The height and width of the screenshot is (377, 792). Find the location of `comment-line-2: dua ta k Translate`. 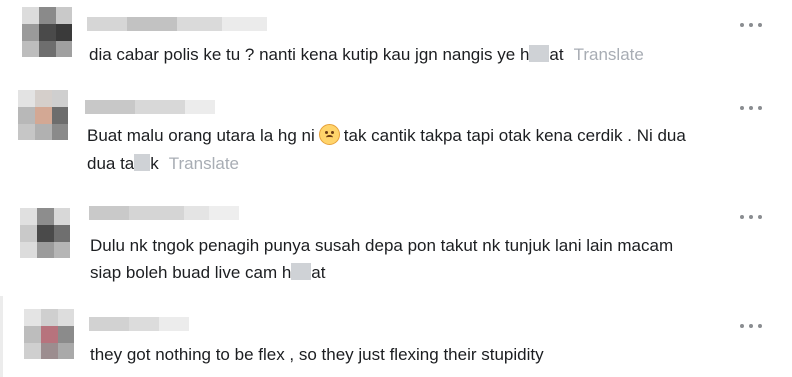

comment-line-2: dua ta k Translate is located at coordinates (386, 164).